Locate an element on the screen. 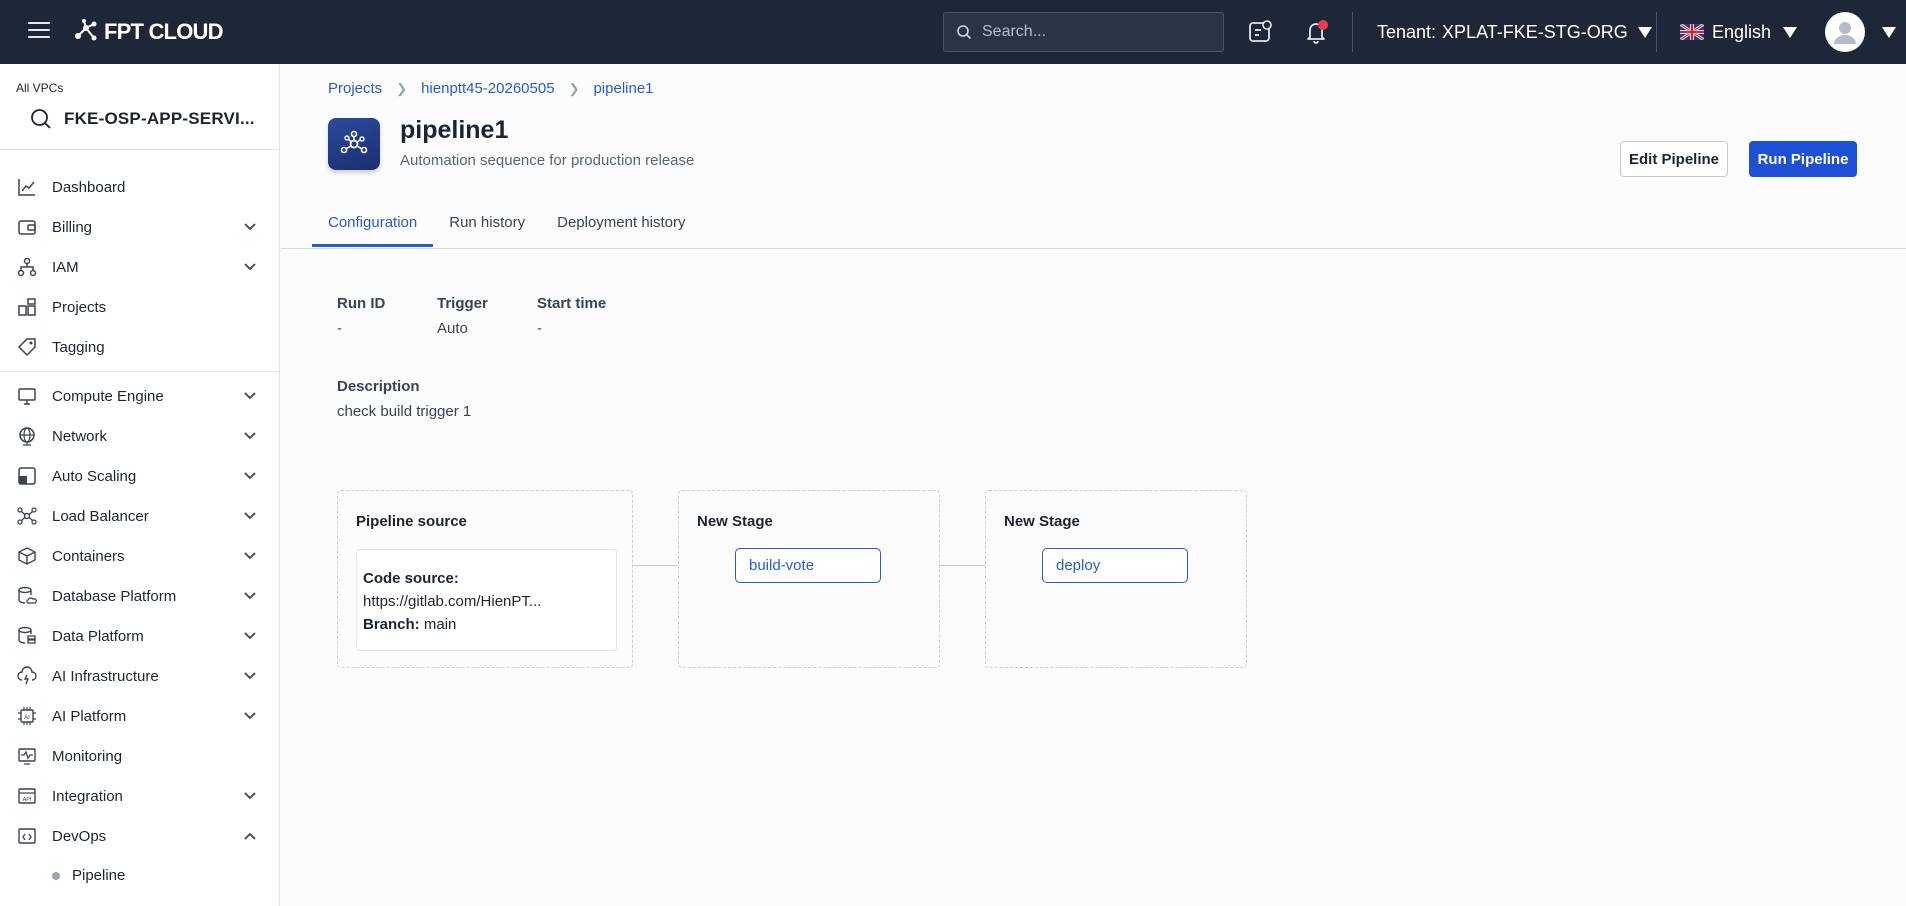  database-cloud-icon is located at coordinates (27, 596).